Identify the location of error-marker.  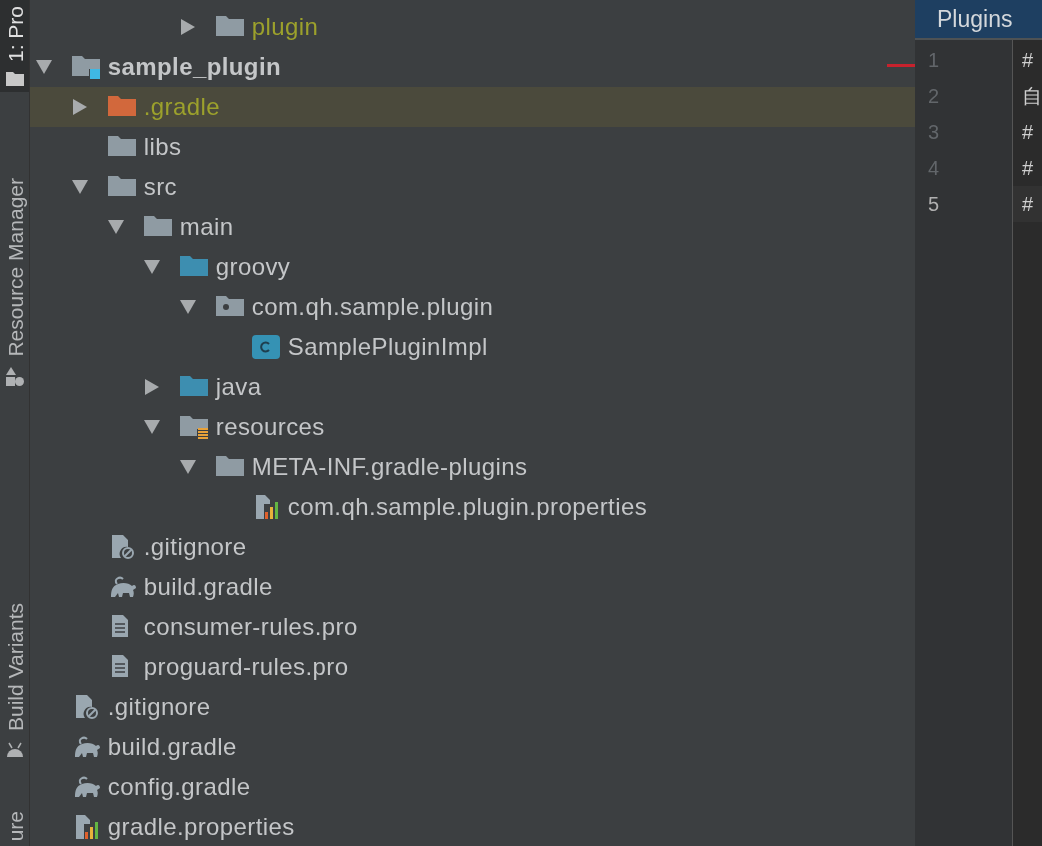
(901, 65).